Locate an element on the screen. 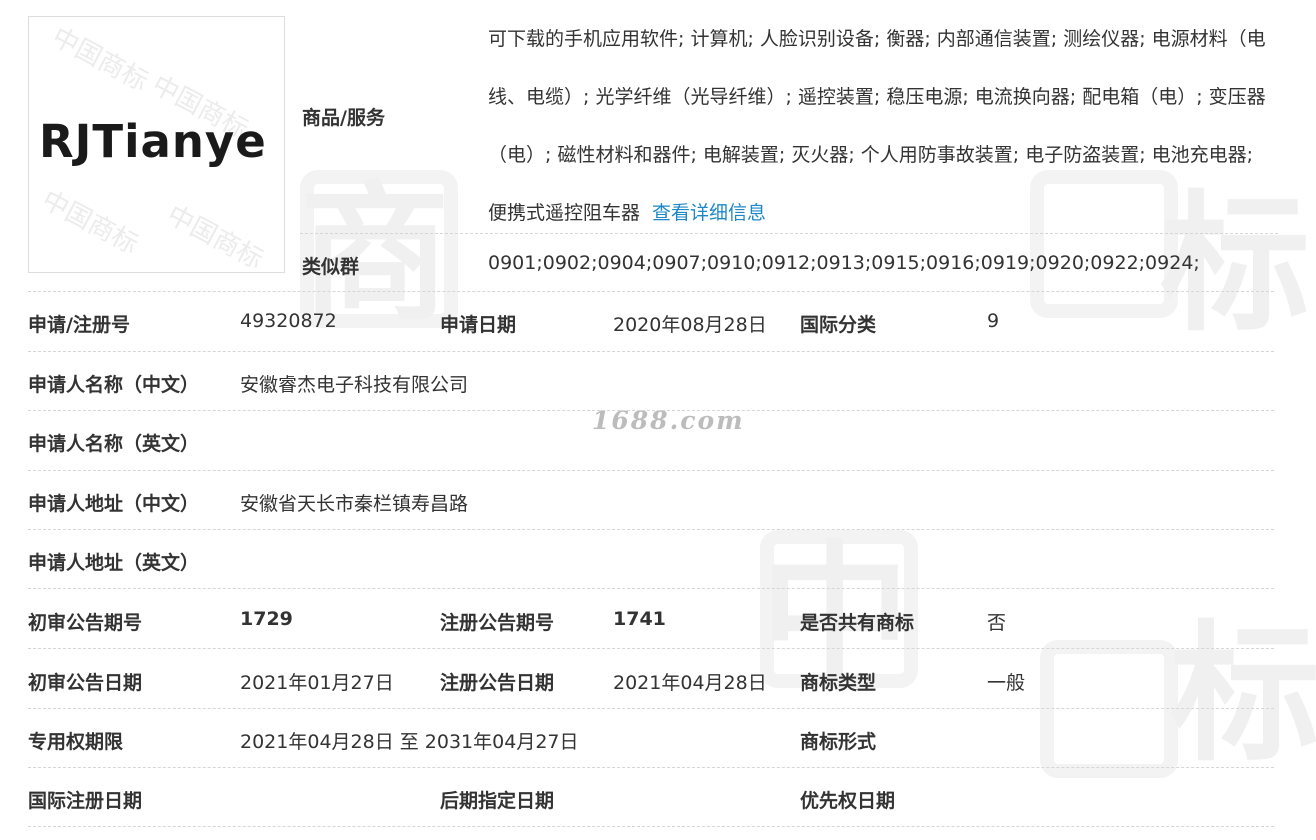 The height and width of the screenshot is (840, 1316). app-date-value: 2020年08月28日 is located at coordinates (690, 325).